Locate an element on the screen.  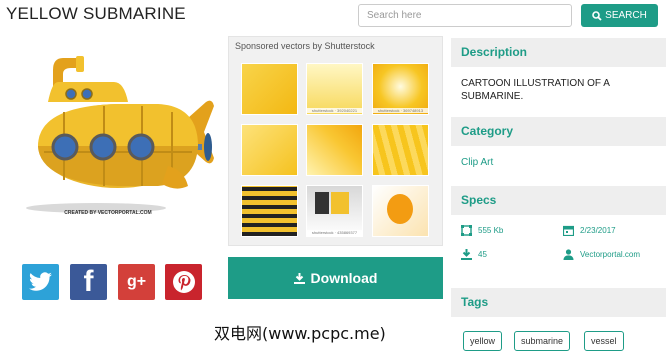
pinterest-share-button is located at coordinates (183, 282).